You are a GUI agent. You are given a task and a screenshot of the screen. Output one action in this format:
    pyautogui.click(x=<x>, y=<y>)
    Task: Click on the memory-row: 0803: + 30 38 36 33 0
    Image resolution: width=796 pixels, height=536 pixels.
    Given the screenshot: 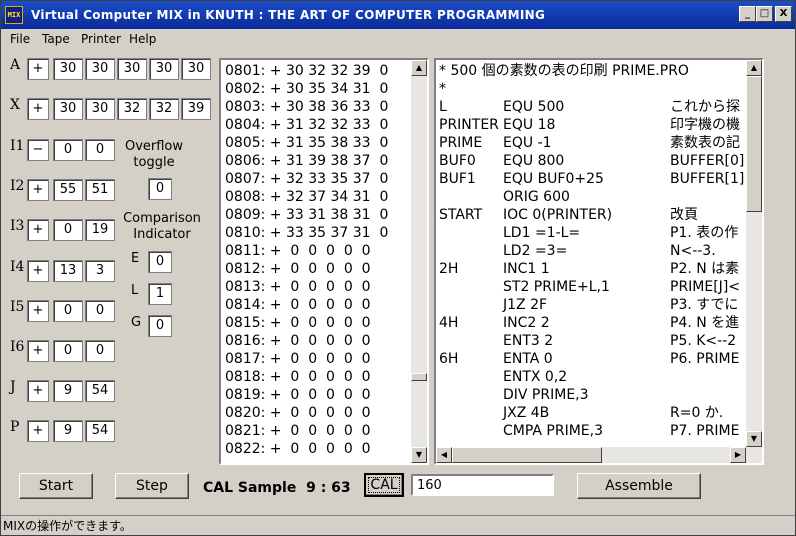 What is the action you would take?
    pyautogui.click(x=306, y=107)
    